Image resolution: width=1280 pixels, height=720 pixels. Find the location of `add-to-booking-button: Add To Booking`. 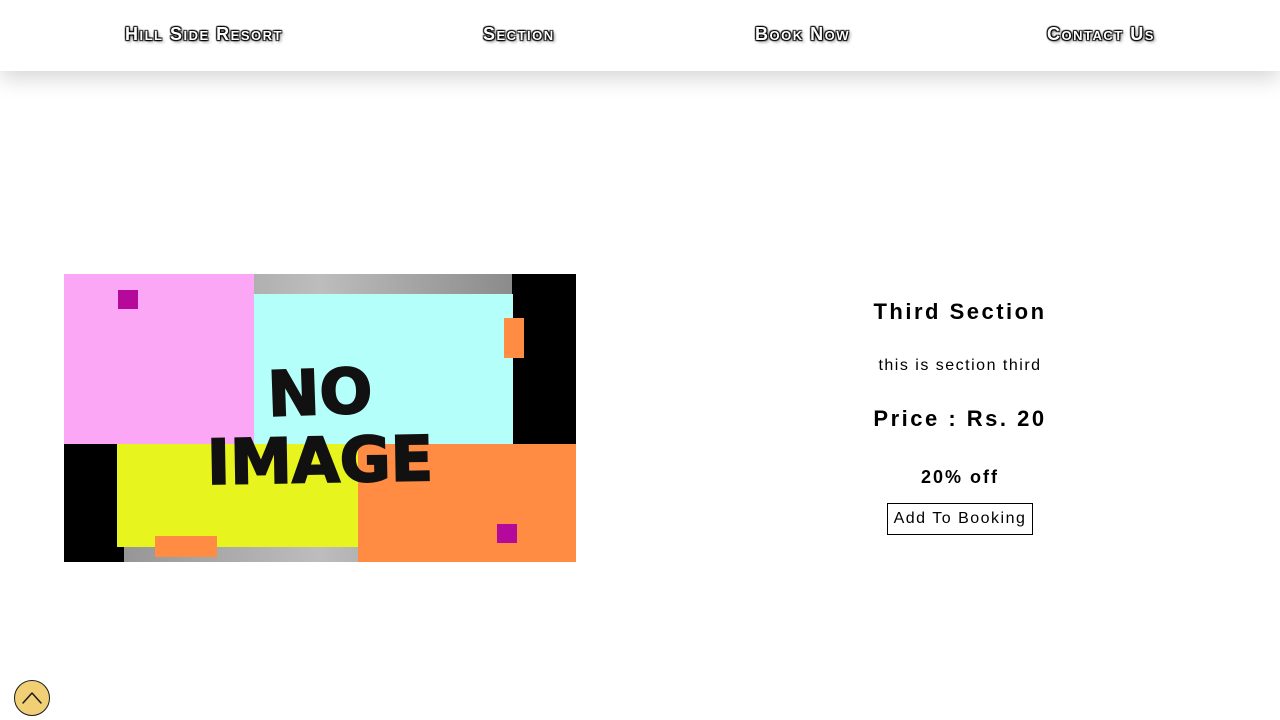

add-to-booking-button: Add To Booking is located at coordinates (960, 519).